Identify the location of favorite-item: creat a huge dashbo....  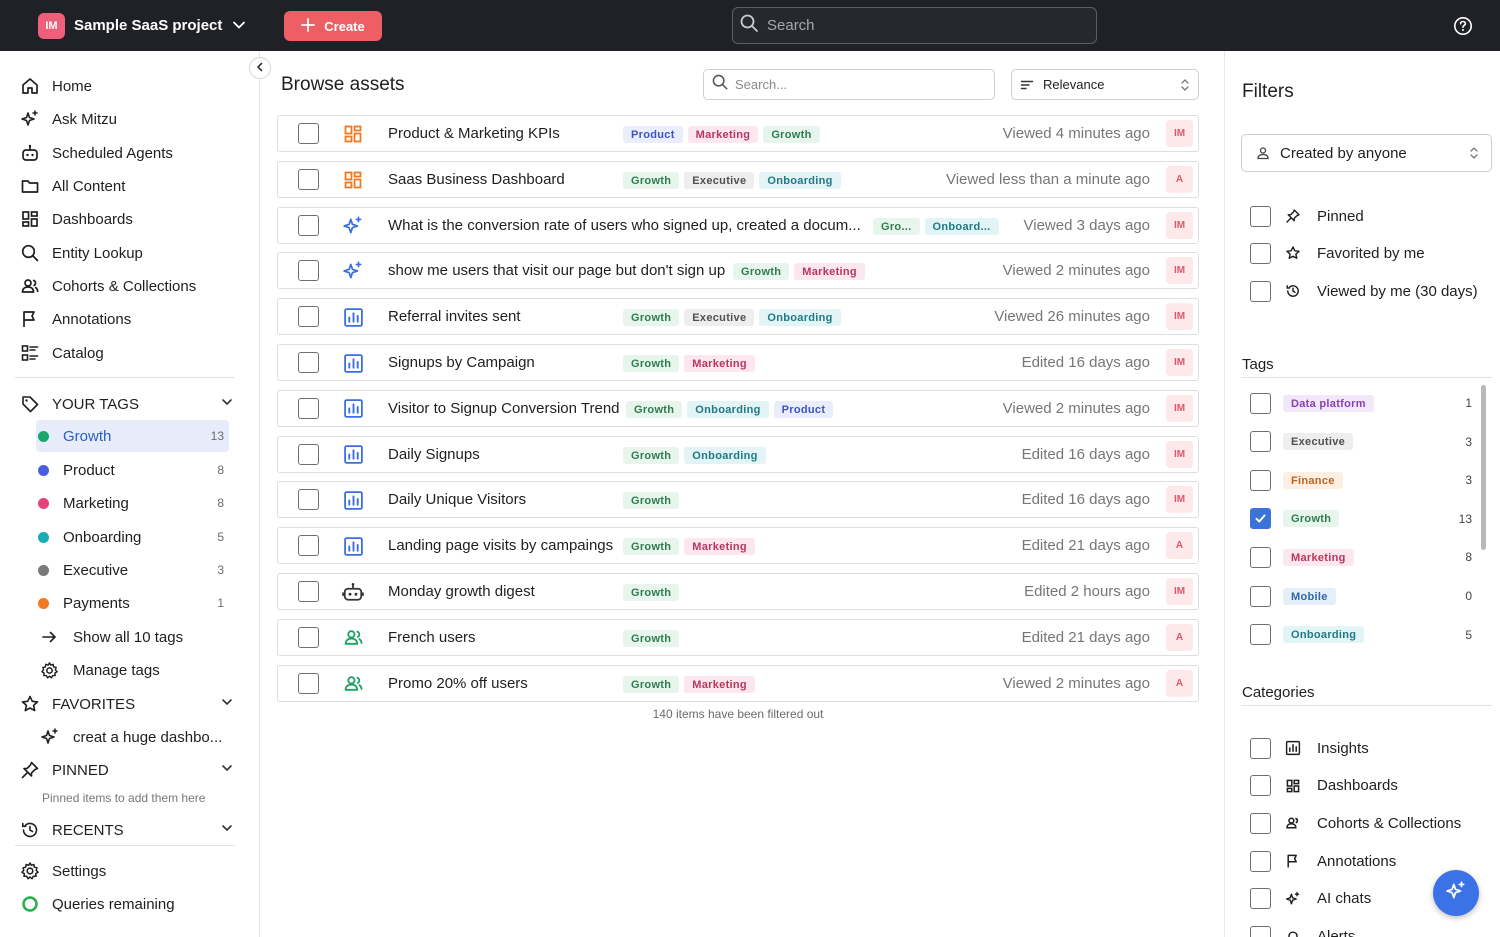
(131, 737).